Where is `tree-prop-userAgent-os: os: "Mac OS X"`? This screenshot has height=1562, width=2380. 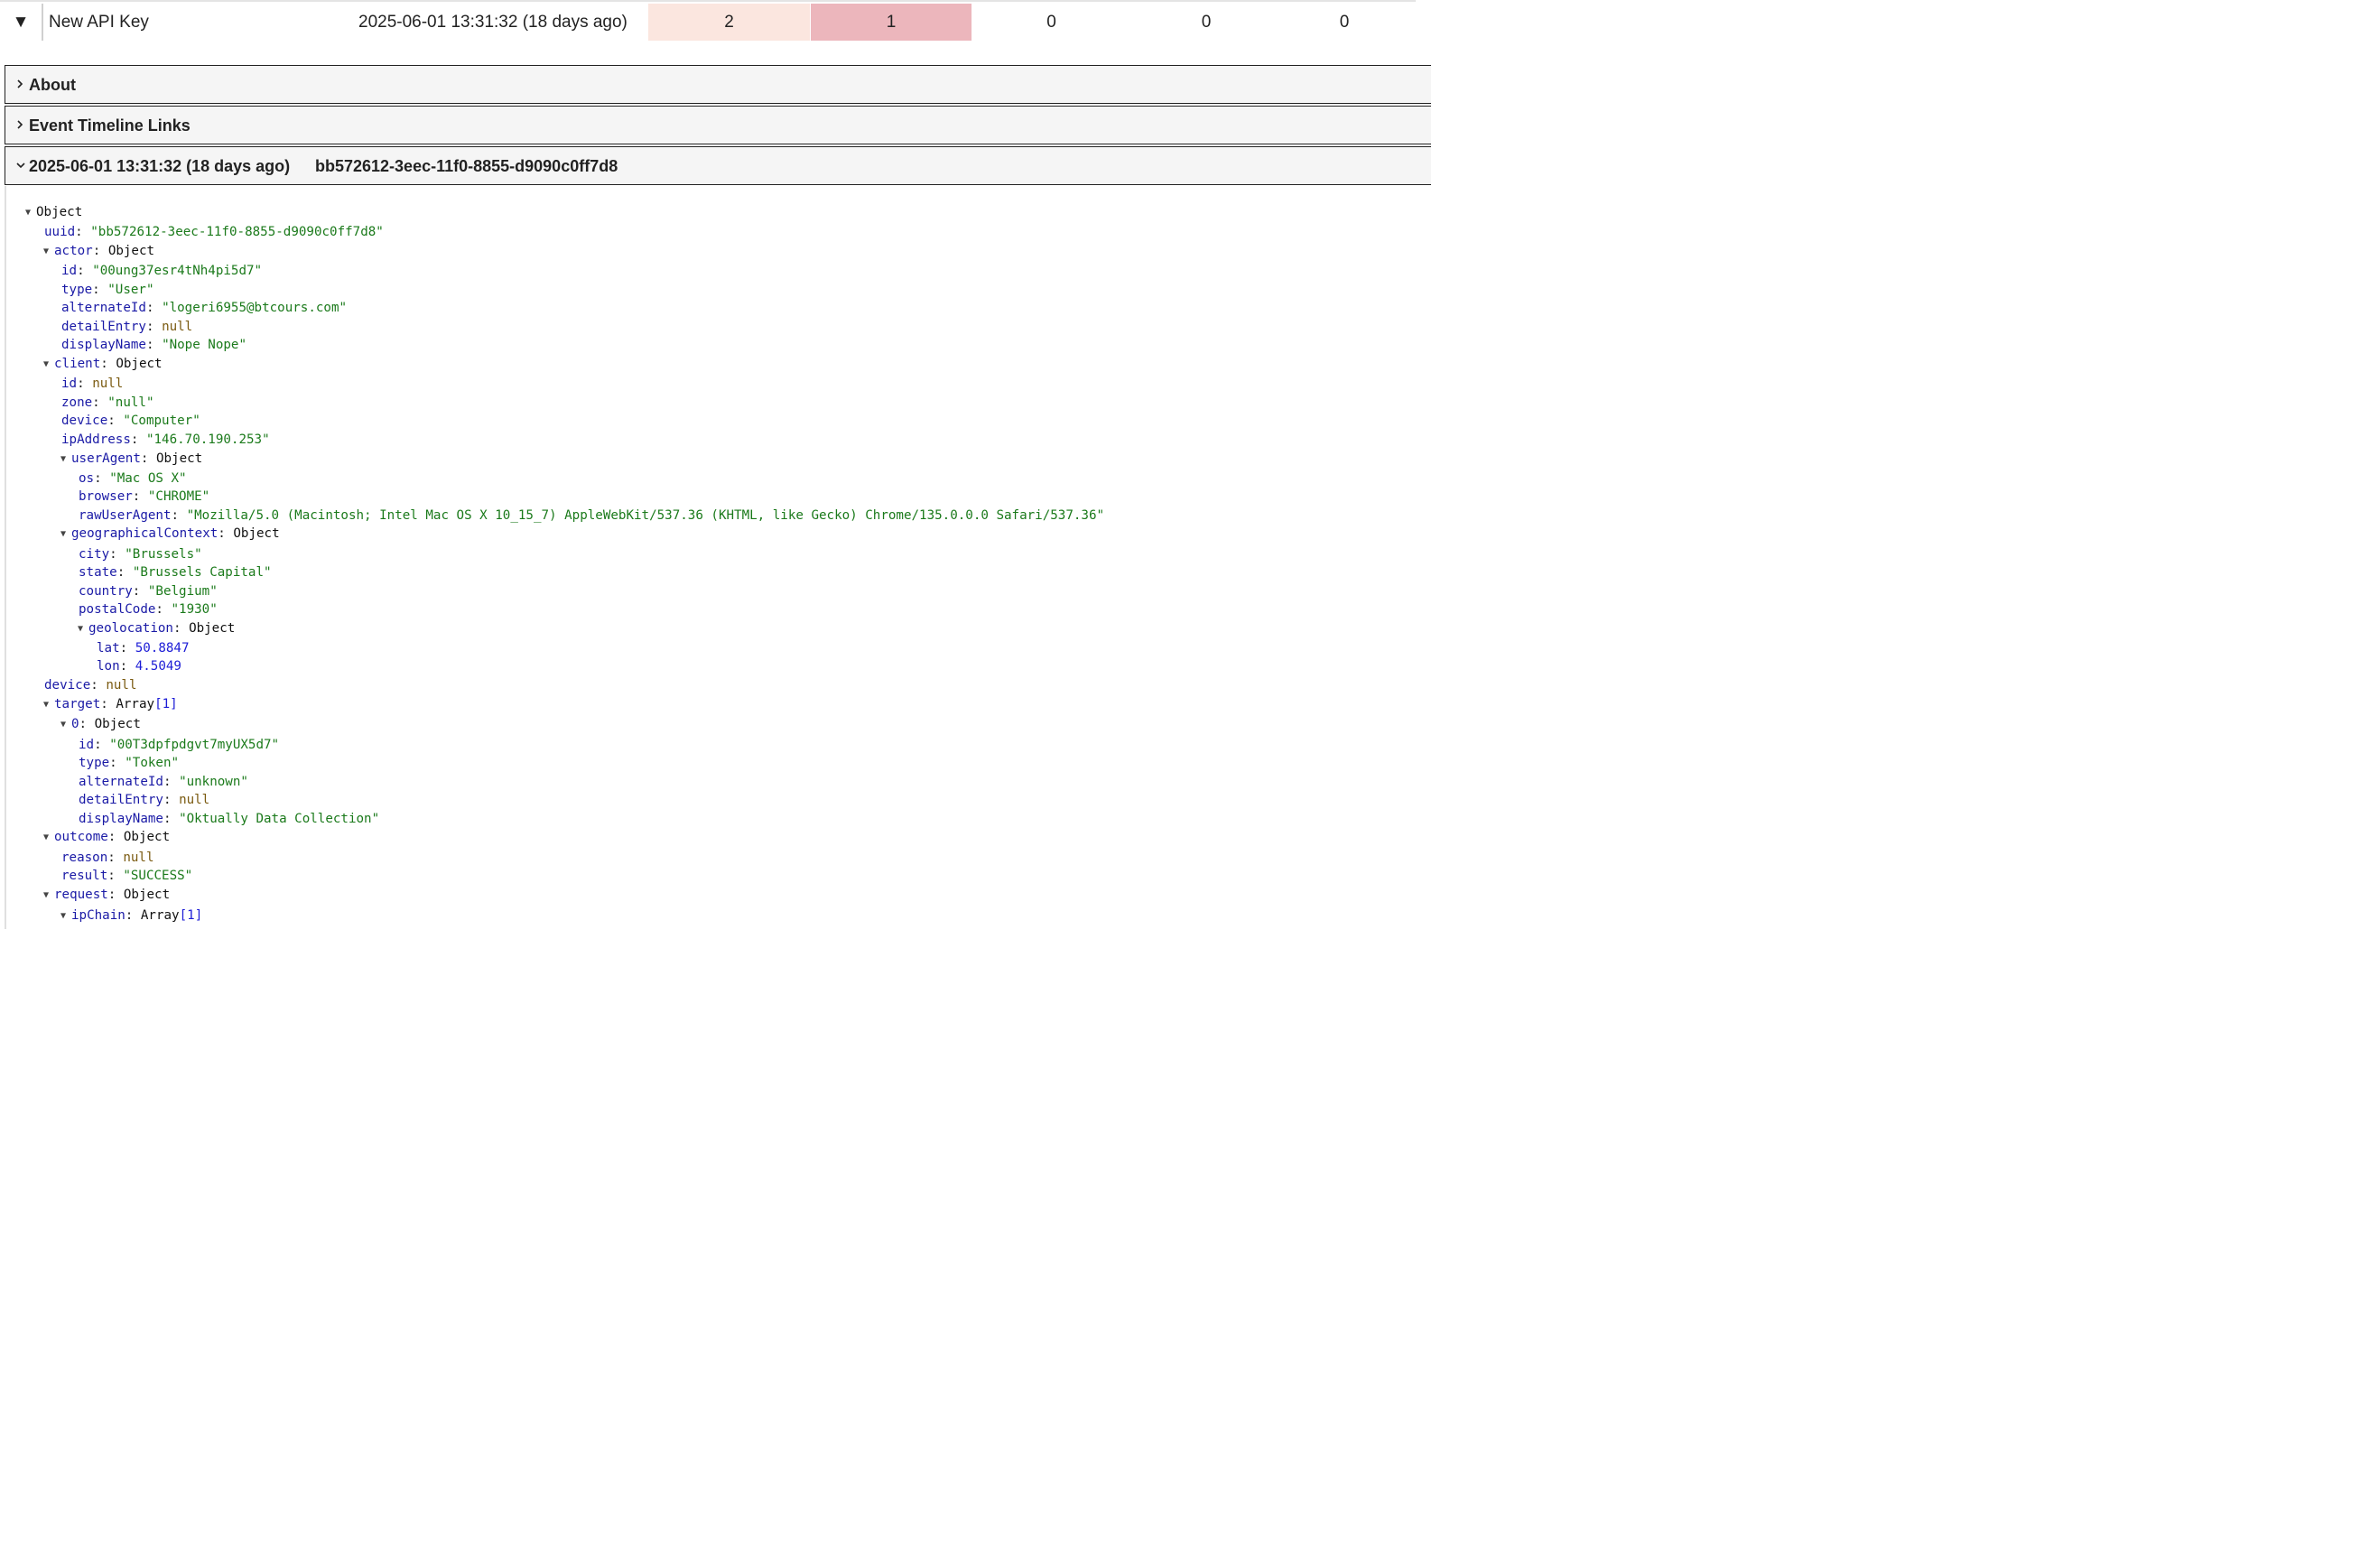 tree-prop-userAgent-os: os: "Mac OS X" is located at coordinates (133, 478).